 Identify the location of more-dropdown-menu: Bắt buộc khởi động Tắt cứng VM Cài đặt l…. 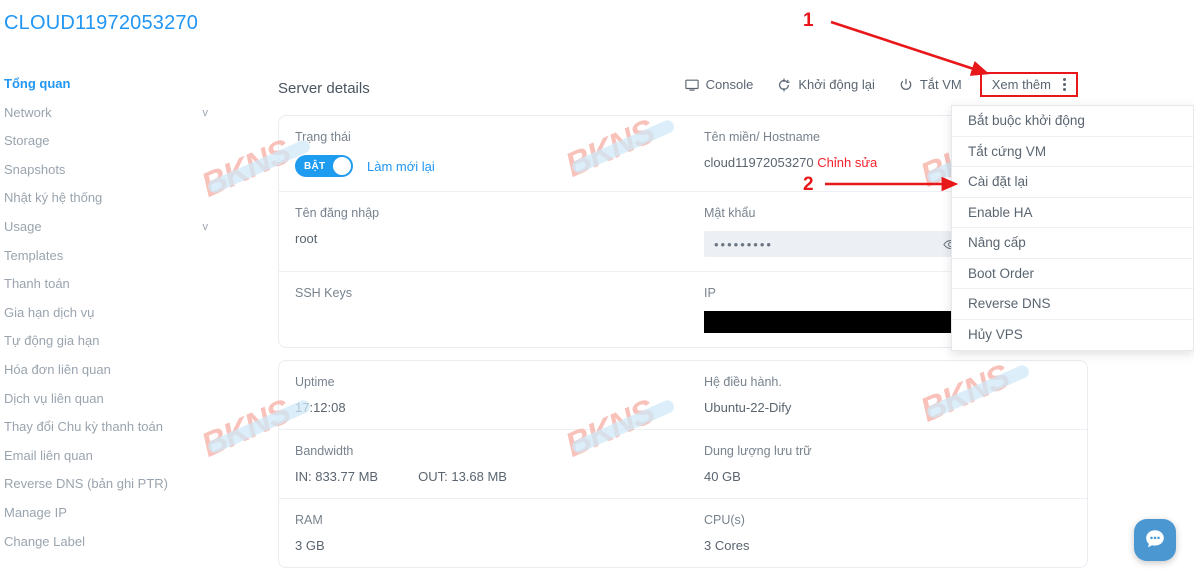
(1072, 228).